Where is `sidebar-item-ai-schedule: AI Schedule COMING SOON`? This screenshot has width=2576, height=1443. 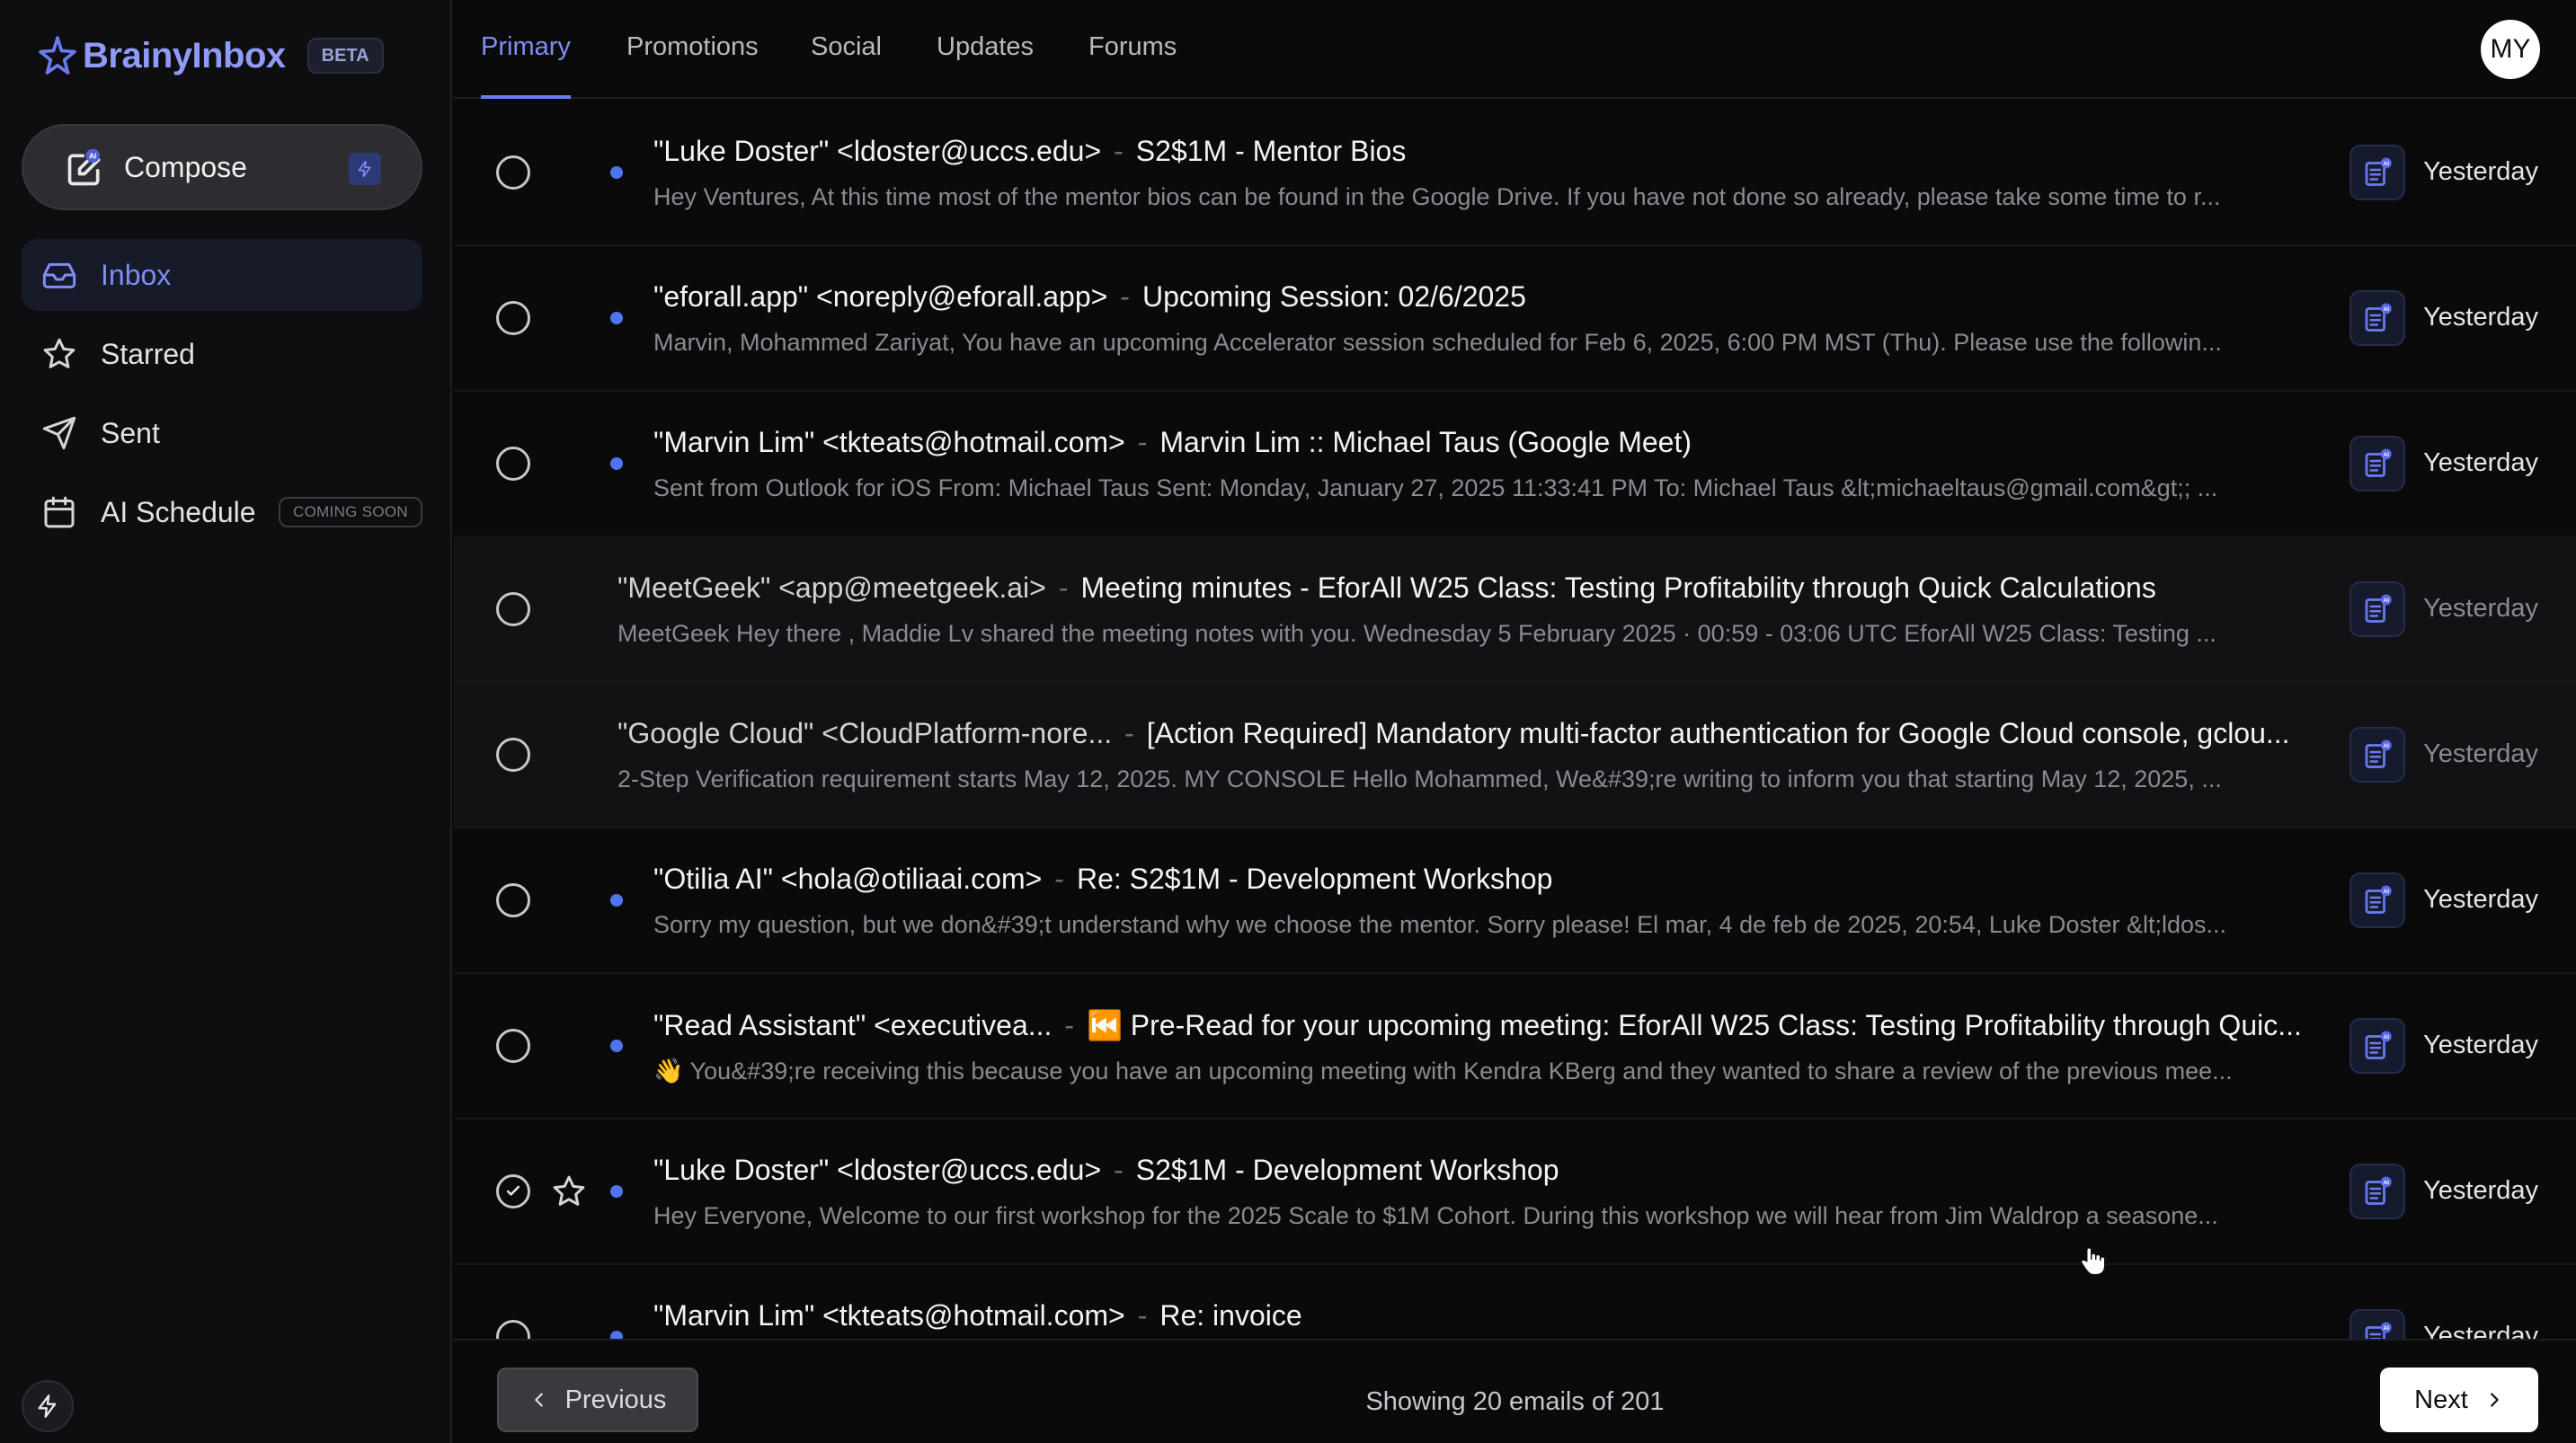 sidebar-item-ai-schedule: AI Schedule COMING SOON is located at coordinates (222, 512).